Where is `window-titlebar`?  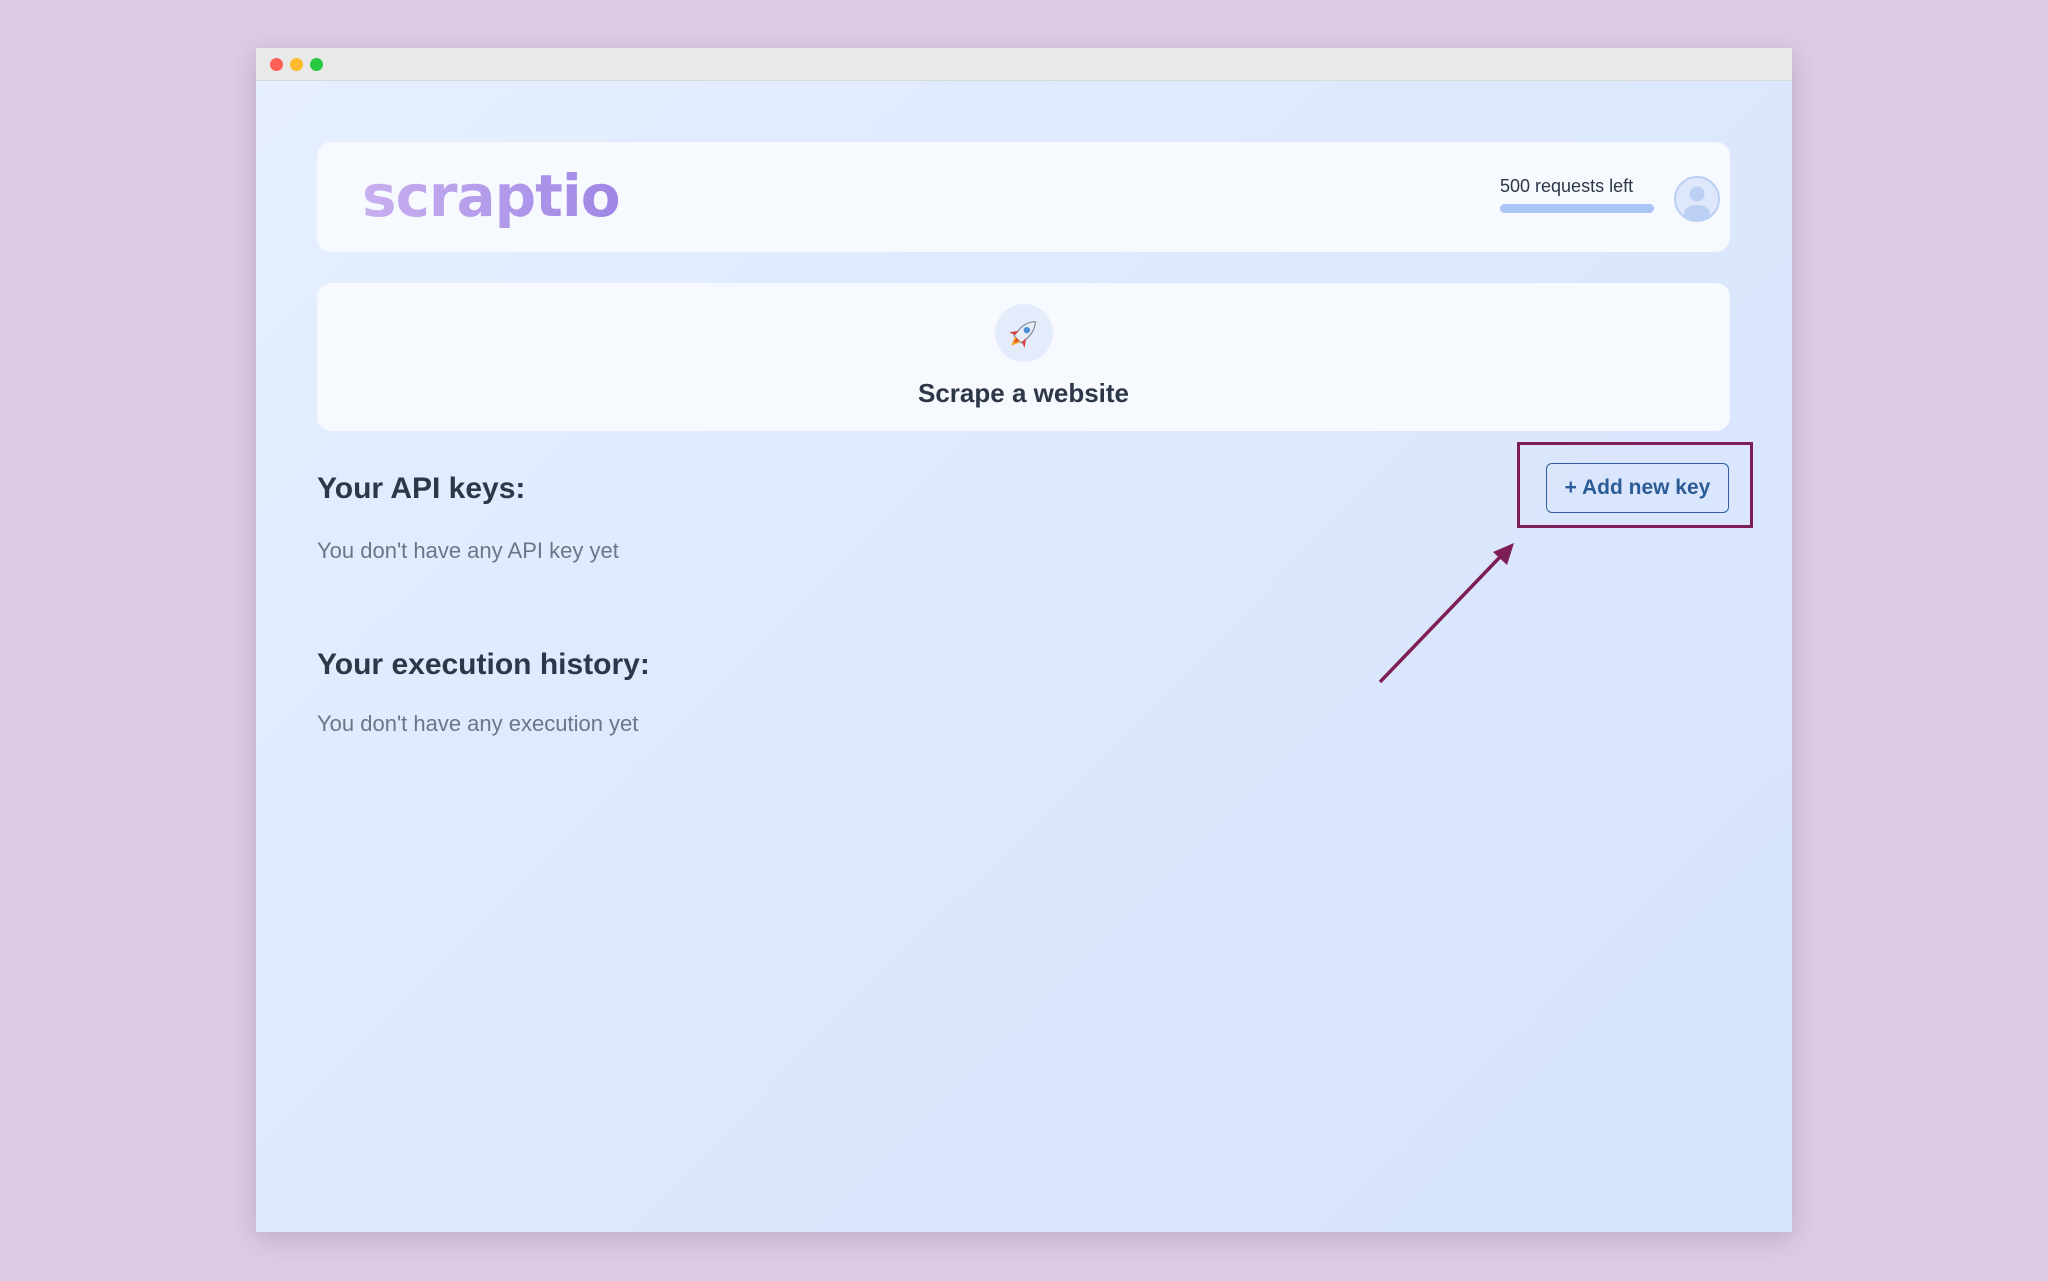
window-titlebar is located at coordinates (1024, 64).